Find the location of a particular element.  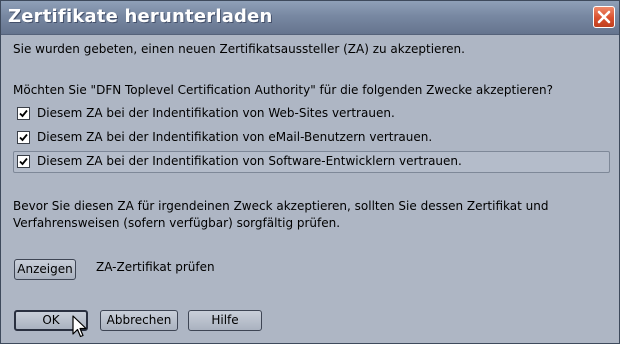

view-certificate-caption: ZA-Zertifikat prüfen is located at coordinates (155, 267).